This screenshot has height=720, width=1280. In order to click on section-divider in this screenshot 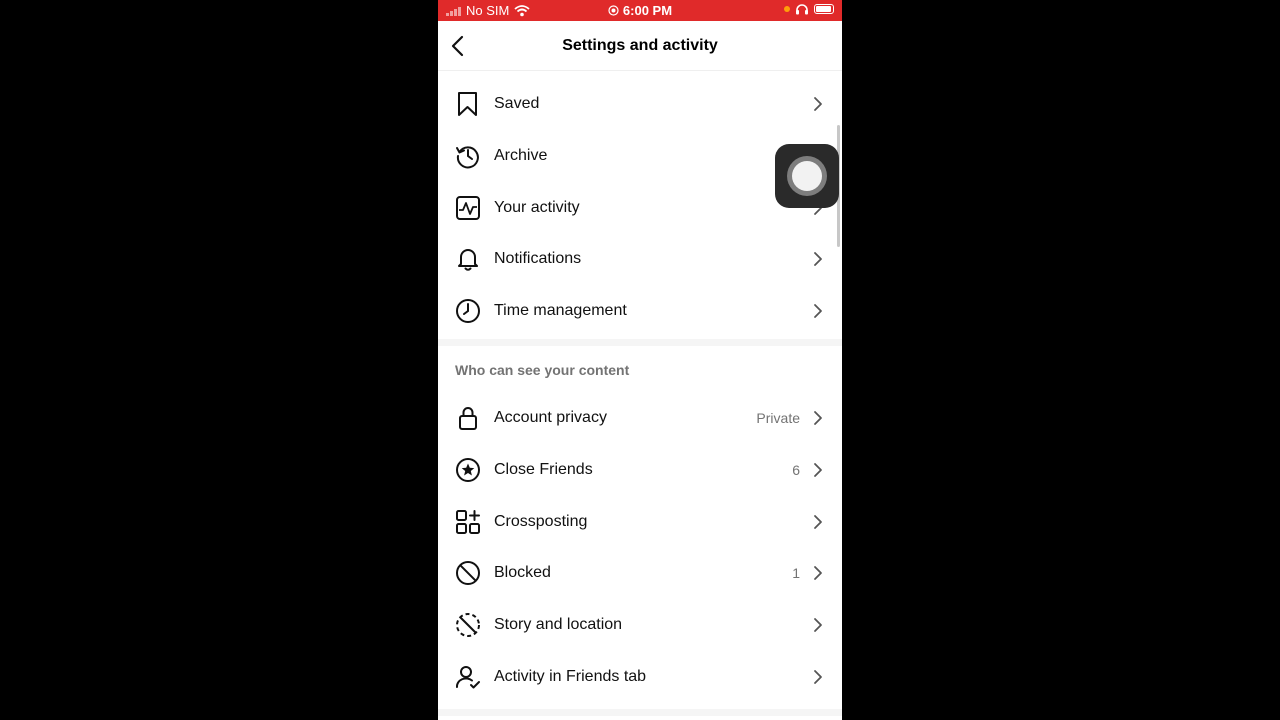, I will do `click(640, 342)`.